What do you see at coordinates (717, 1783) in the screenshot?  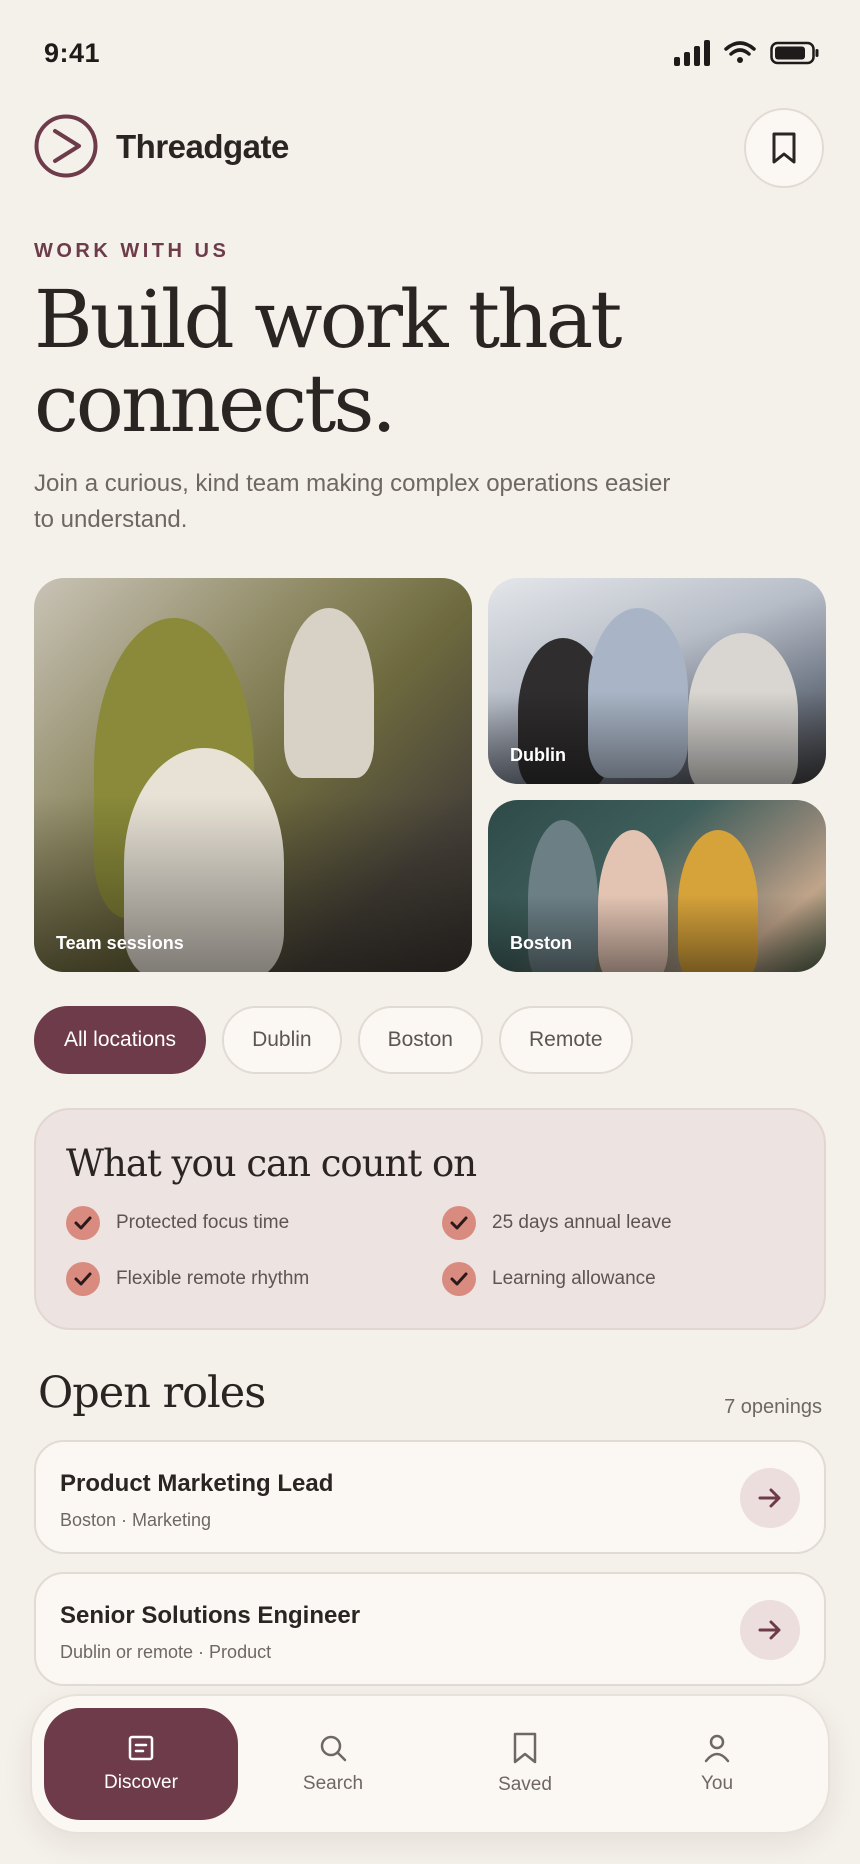 I see `nav-label: You` at bounding box center [717, 1783].